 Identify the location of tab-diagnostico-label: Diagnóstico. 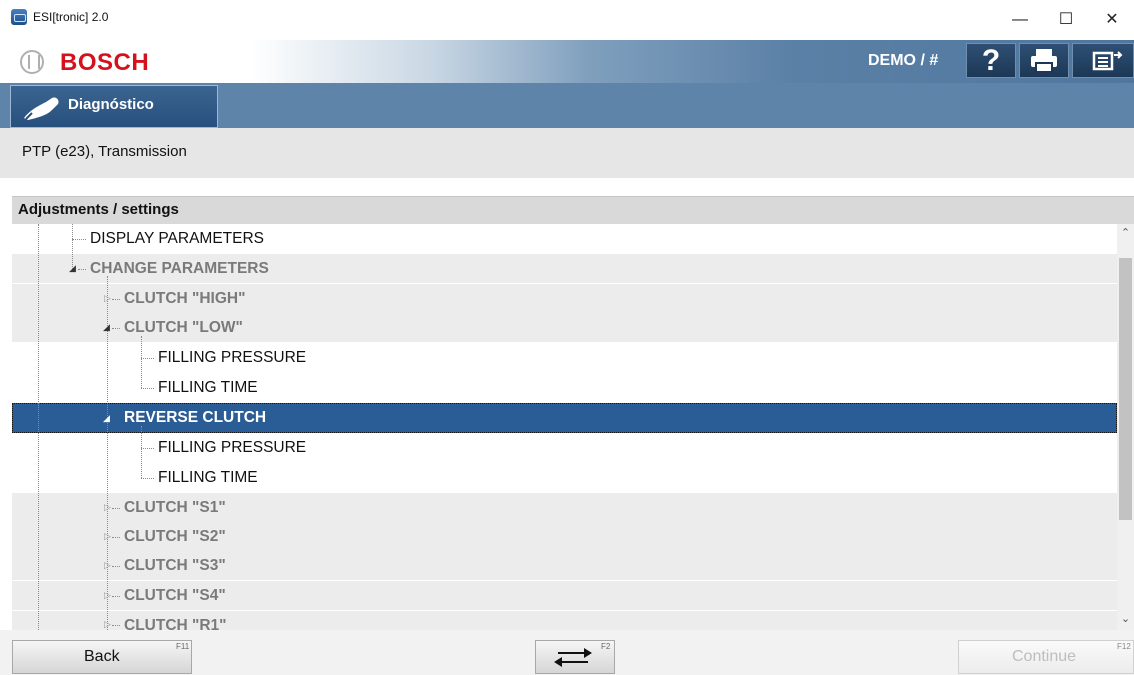
(111, 104).